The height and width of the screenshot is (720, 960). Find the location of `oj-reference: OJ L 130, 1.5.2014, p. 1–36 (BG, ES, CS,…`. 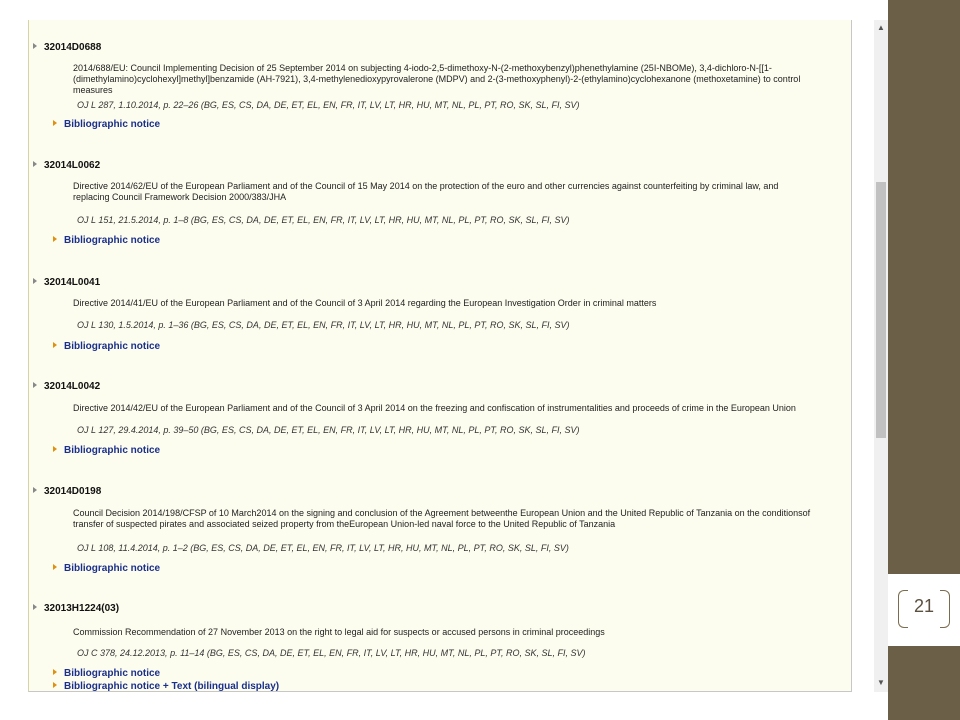

oj-reference: OJ L 130, 1.5.2014, p. 1–36 (BG, ES, CS,… is located at coordinates (323, 325).